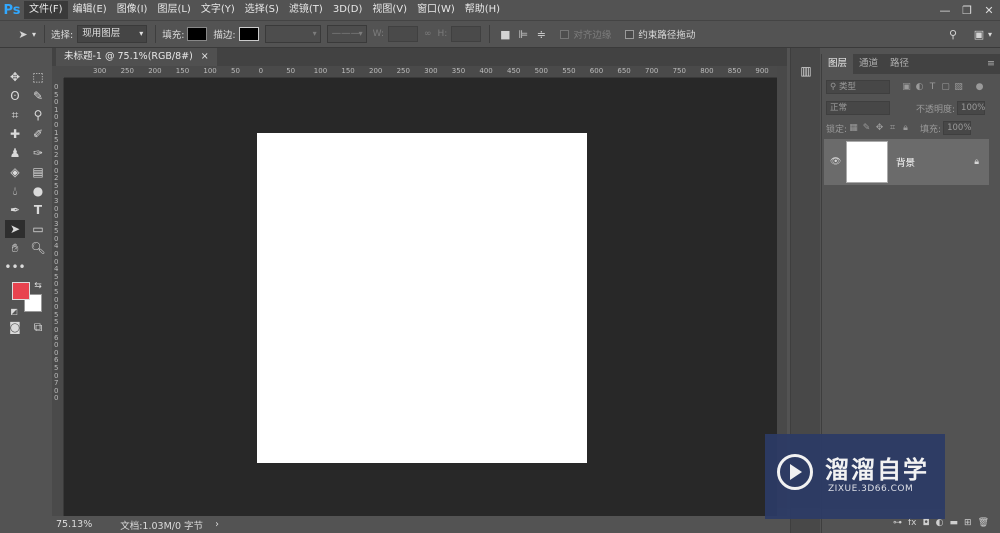 The image size is (1000, 533). What do you see at coordinates (868, 64) in the screenshot?
I see `tab-channels: 通道` at bounding box center [868, 64].